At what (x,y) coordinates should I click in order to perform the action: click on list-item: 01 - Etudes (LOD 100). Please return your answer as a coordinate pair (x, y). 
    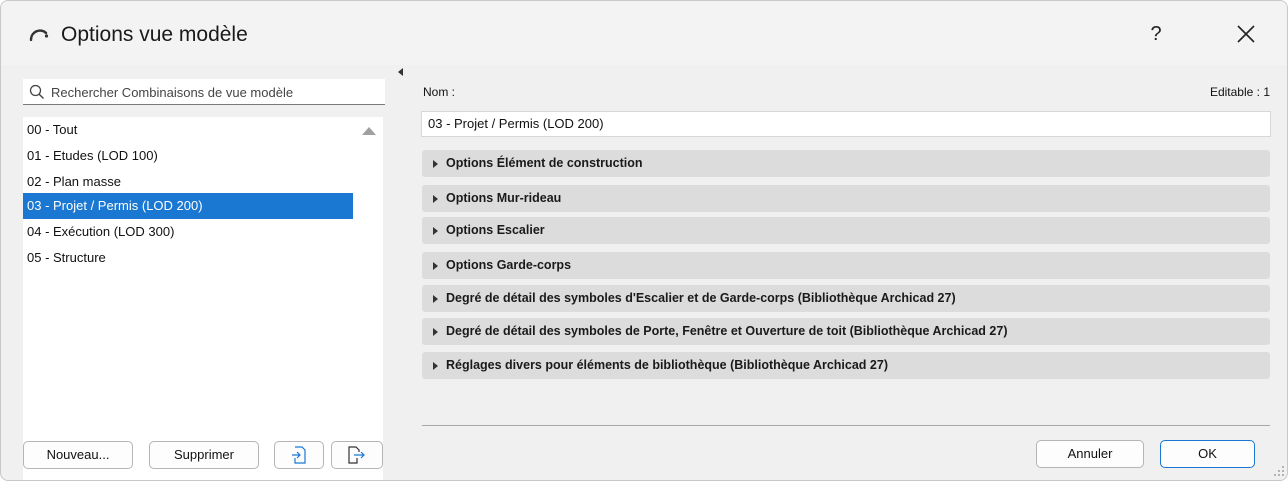
    Looking at the image, I should click on (188, 156).